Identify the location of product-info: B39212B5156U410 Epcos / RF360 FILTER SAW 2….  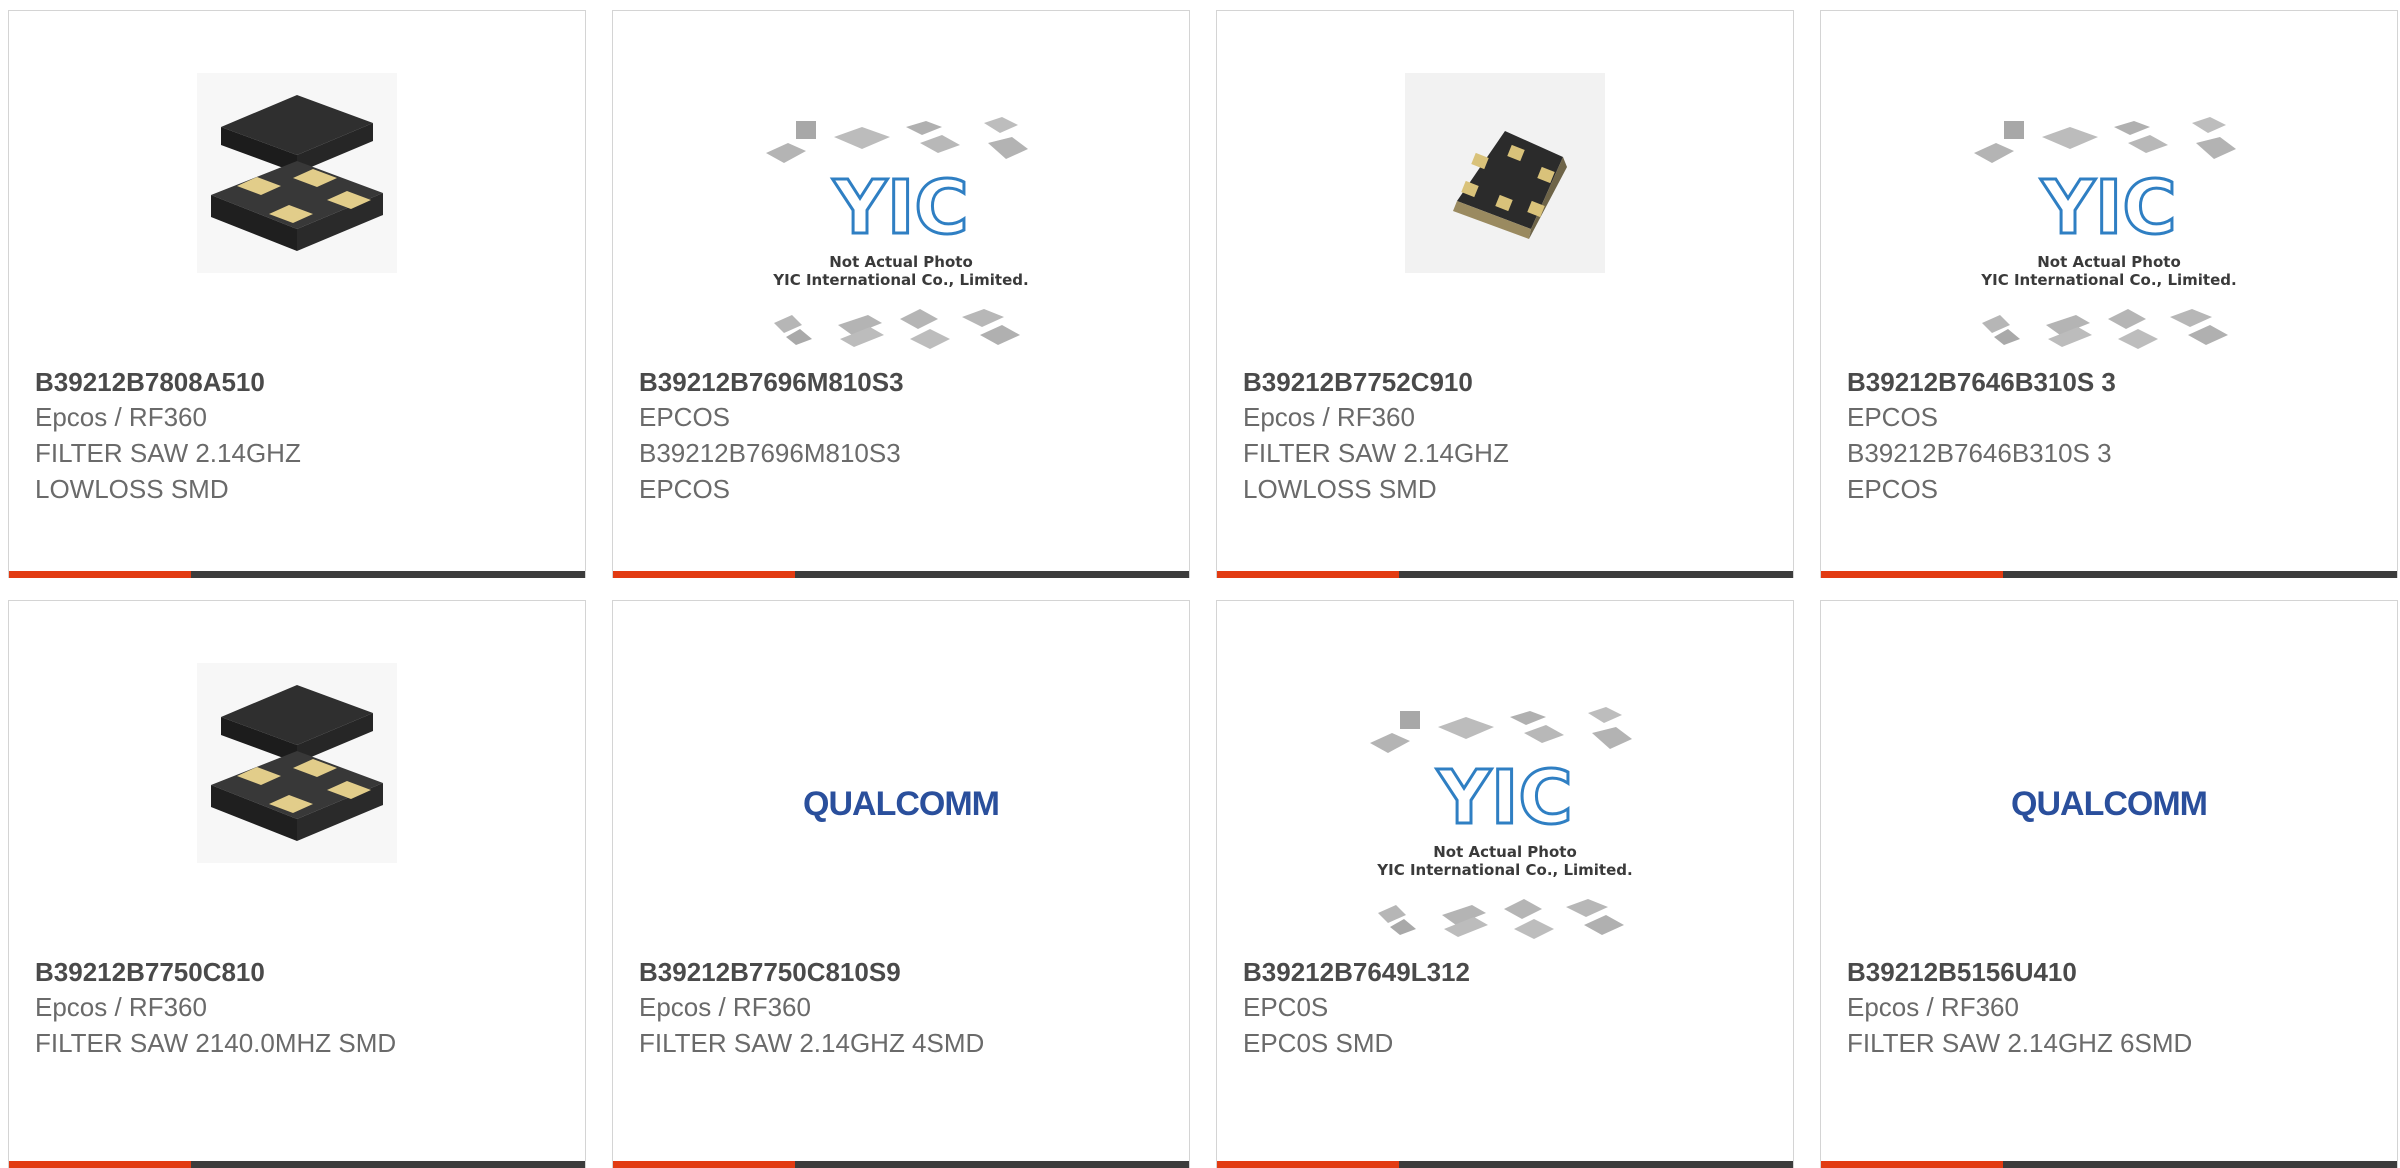
(2112, 1008).